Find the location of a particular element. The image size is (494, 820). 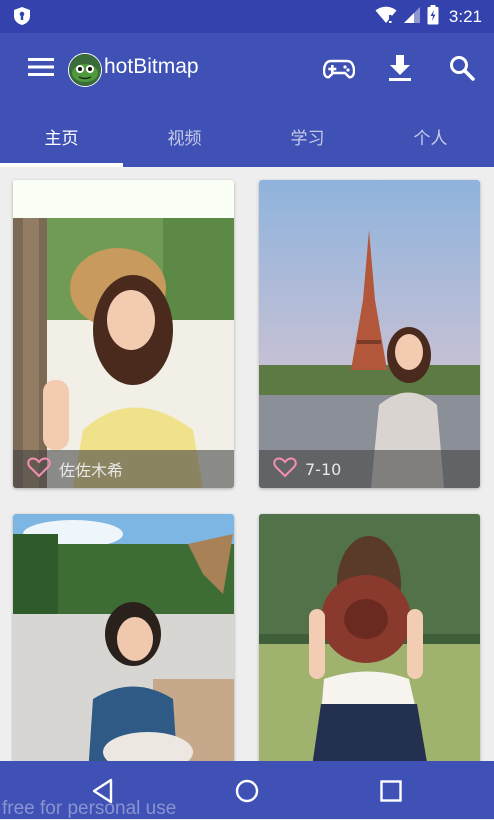

shield-notification-icon is located at coordinates (22, 18).